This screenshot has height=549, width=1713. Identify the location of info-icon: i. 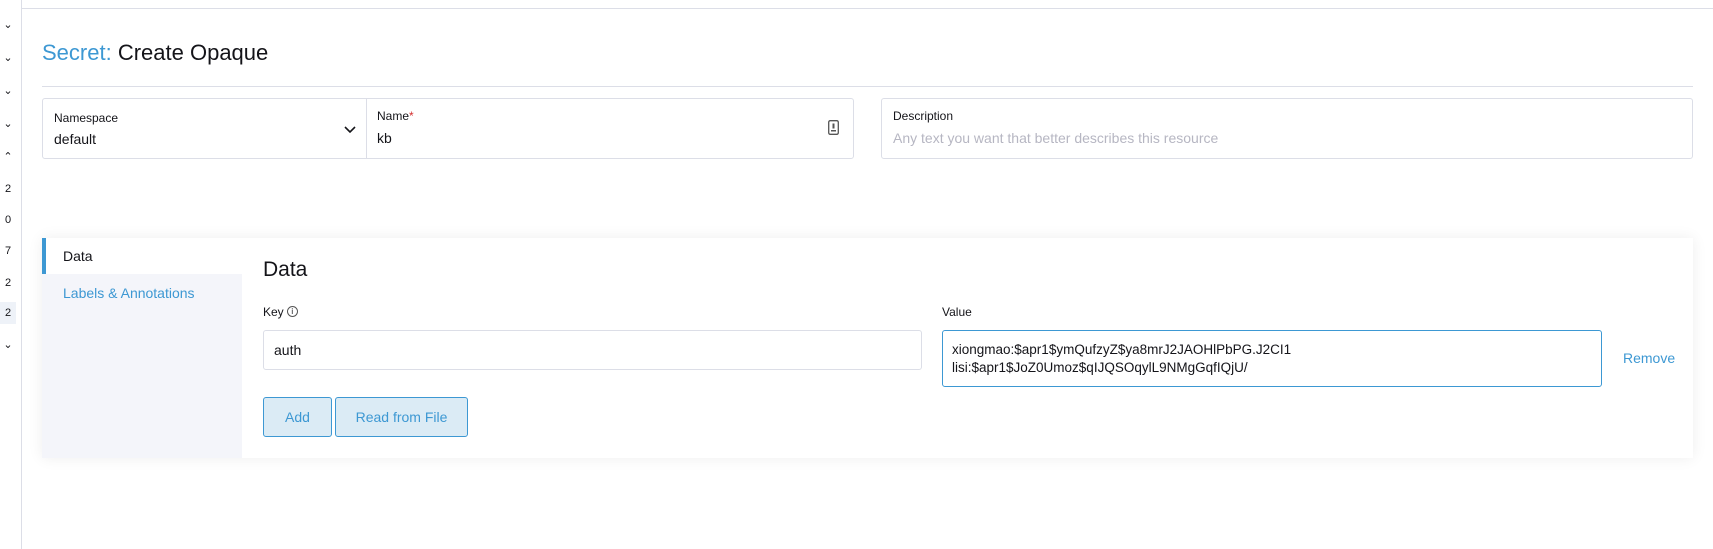
(292, 311).